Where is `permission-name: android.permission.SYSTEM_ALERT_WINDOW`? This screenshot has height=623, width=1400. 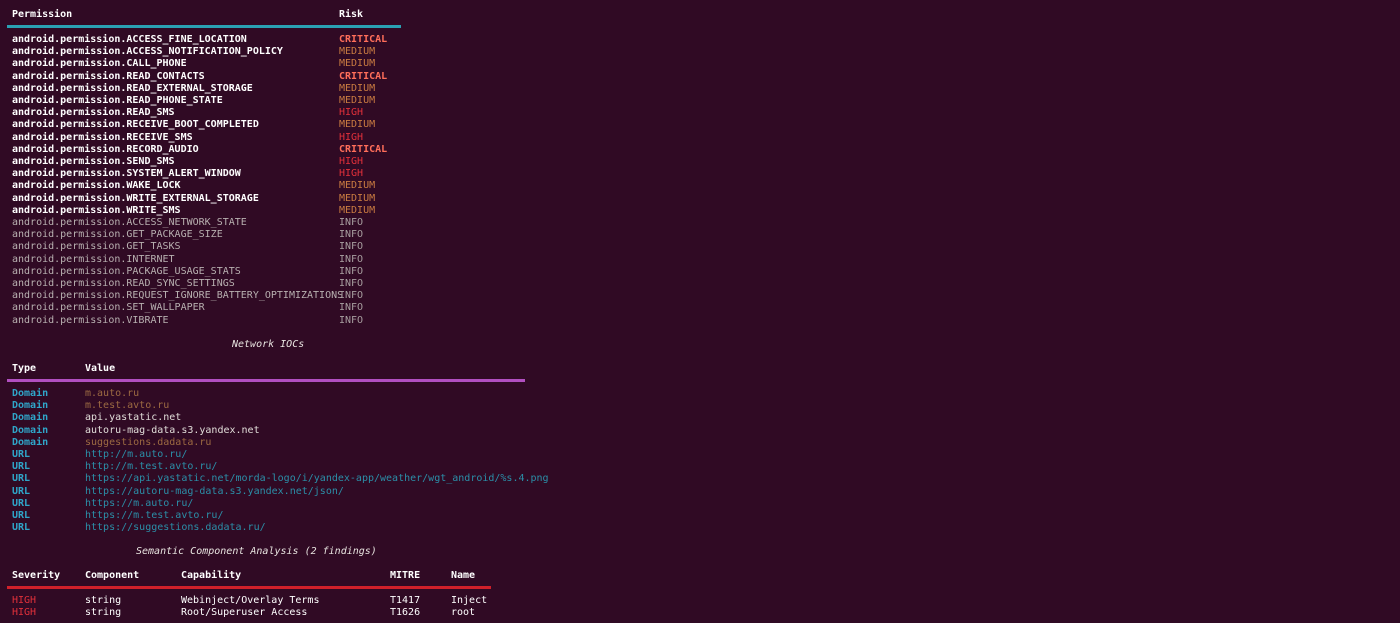
permission-name: android.permission.SYSTEM_ALERT_WINDOW is located at coordinates (126, 174).